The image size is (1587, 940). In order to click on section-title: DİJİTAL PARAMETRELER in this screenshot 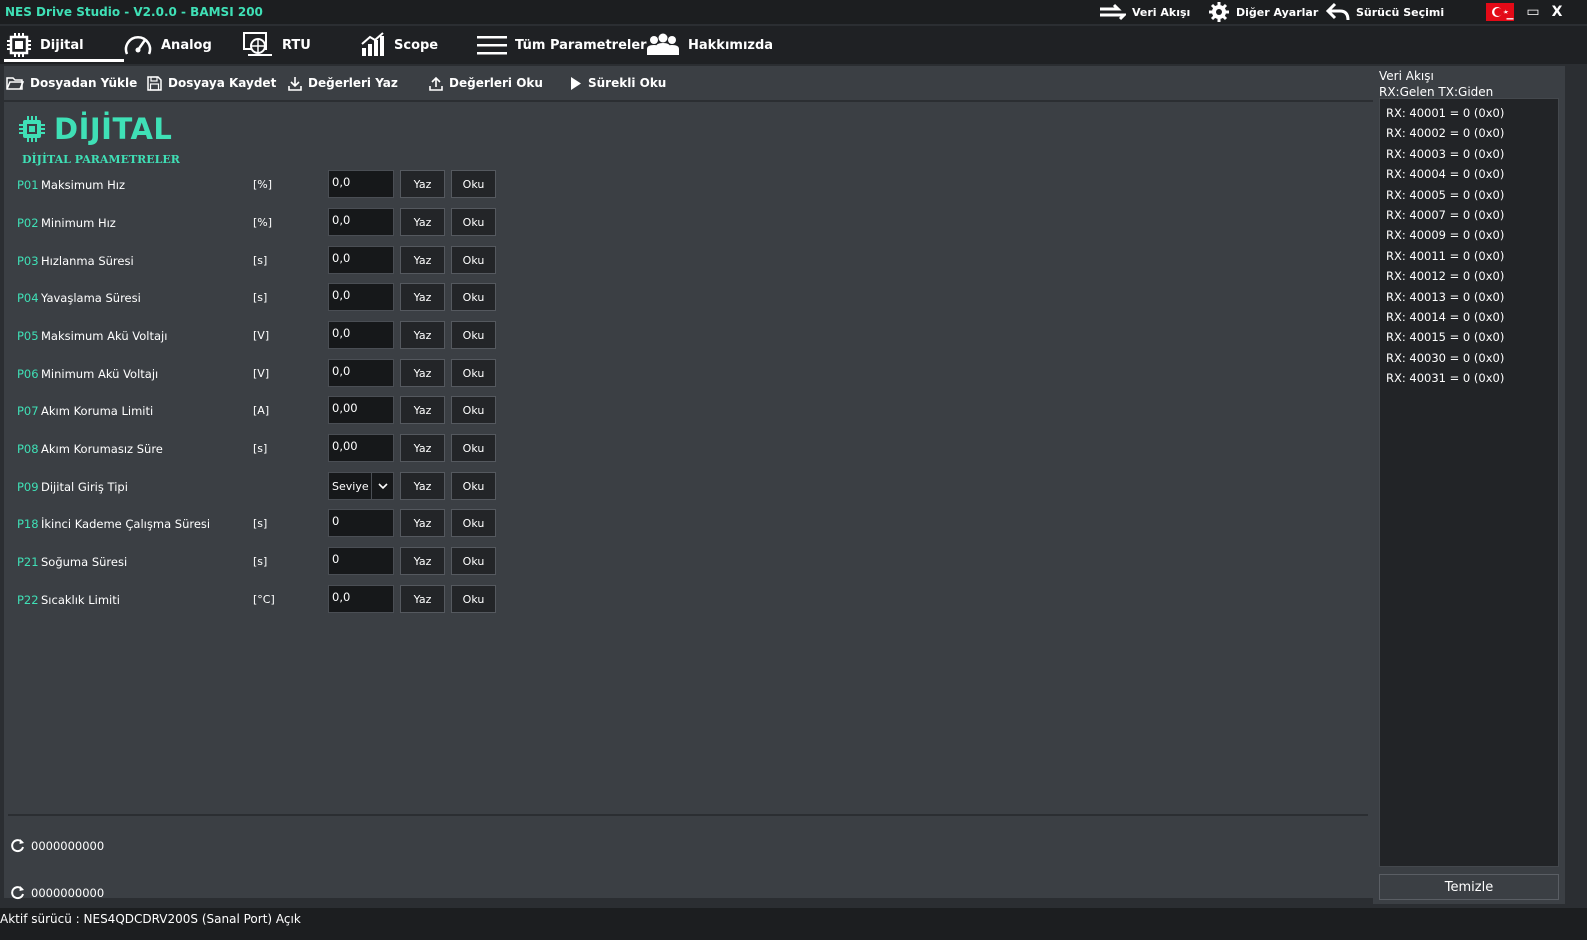, I will do `click(101, 159)`.